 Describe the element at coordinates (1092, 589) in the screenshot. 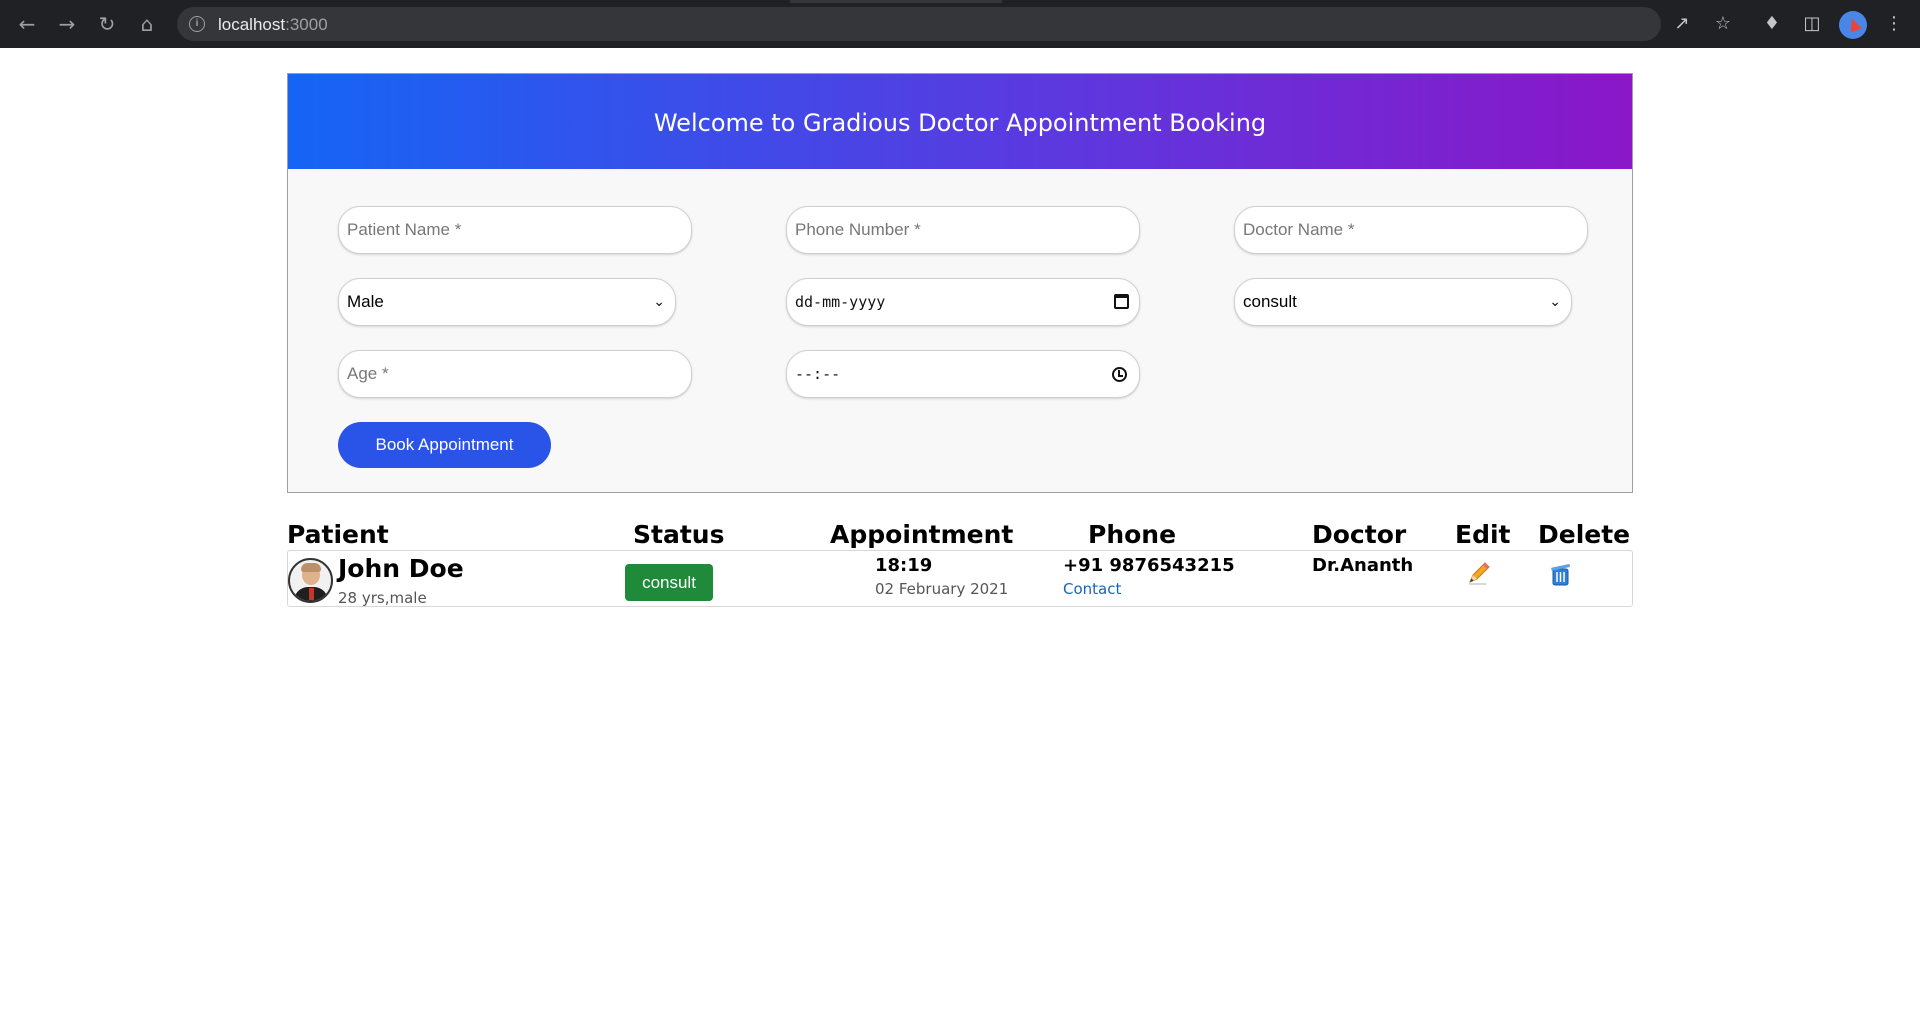

I see `contact-link: Contact` at that location.